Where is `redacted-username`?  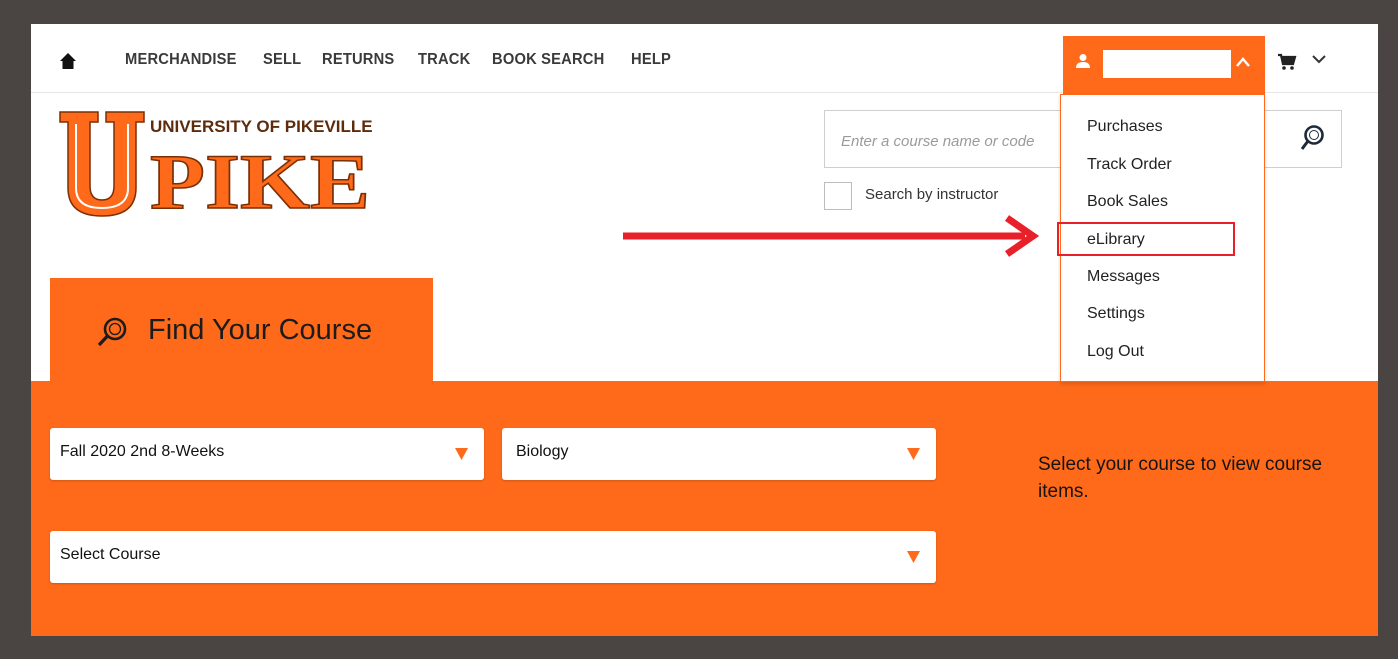
redacted-username is located at coordinates (1167, 64).